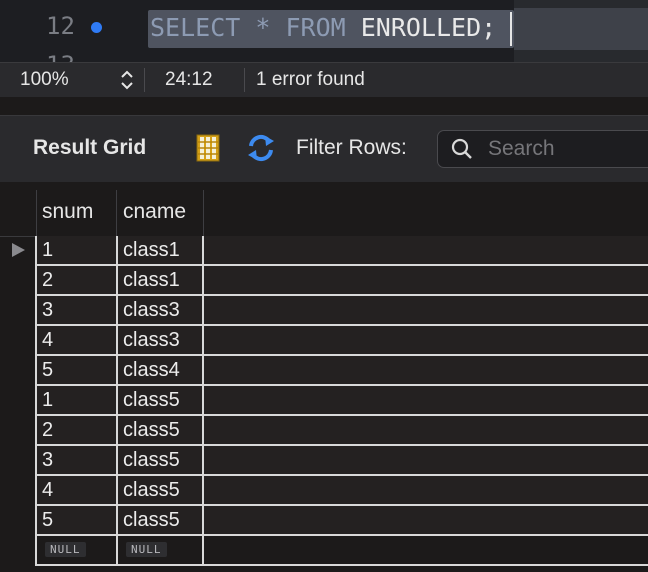 The height and width of the screenshot is (572, 648). Describe the element at coordinates (48, 490) in the screenshot. I see `cell-value: 4` at that location.